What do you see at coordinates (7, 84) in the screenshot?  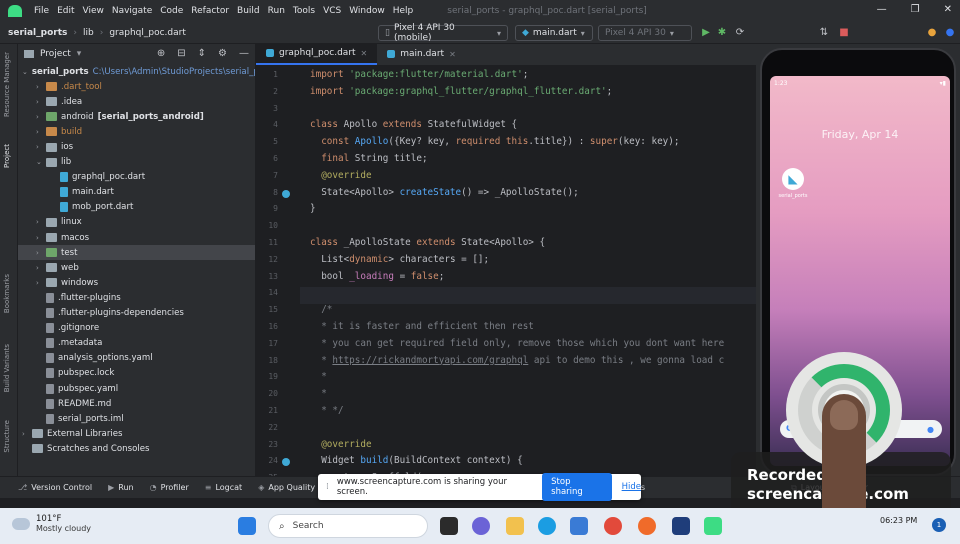 I see `tool-resource-manager: Resource Manager` at bounding box center [7, 84].